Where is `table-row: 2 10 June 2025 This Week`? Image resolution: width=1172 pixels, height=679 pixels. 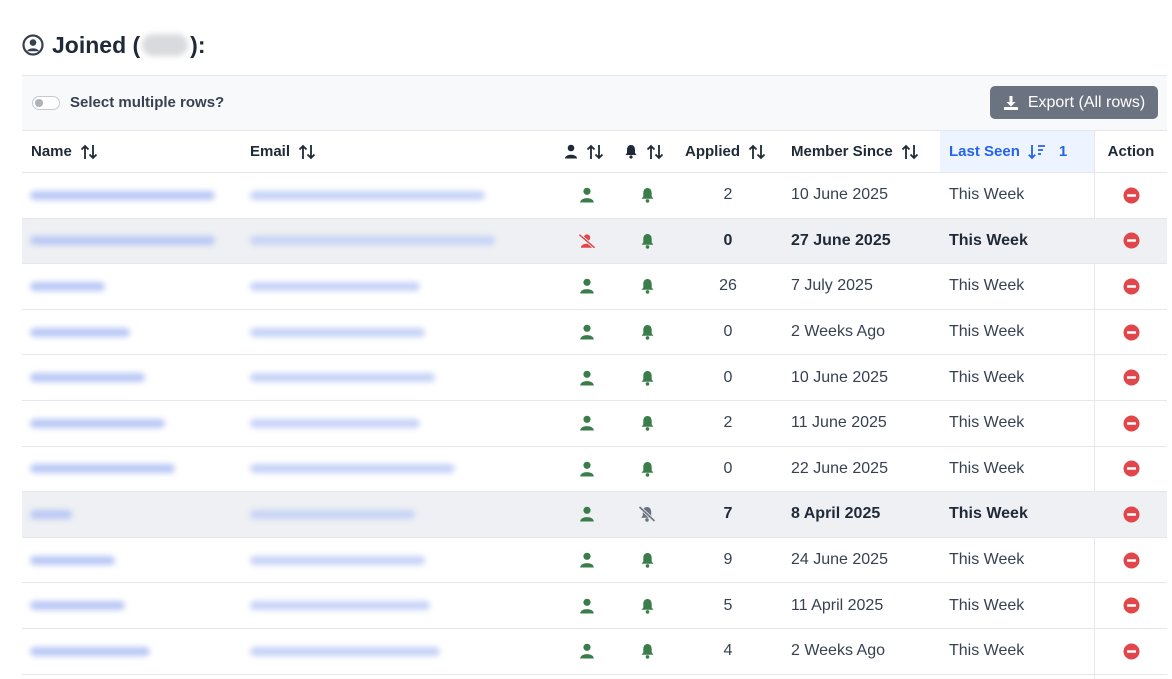 table-row: 2 10 June 2025 This Week is located at coordinates (594, 196).